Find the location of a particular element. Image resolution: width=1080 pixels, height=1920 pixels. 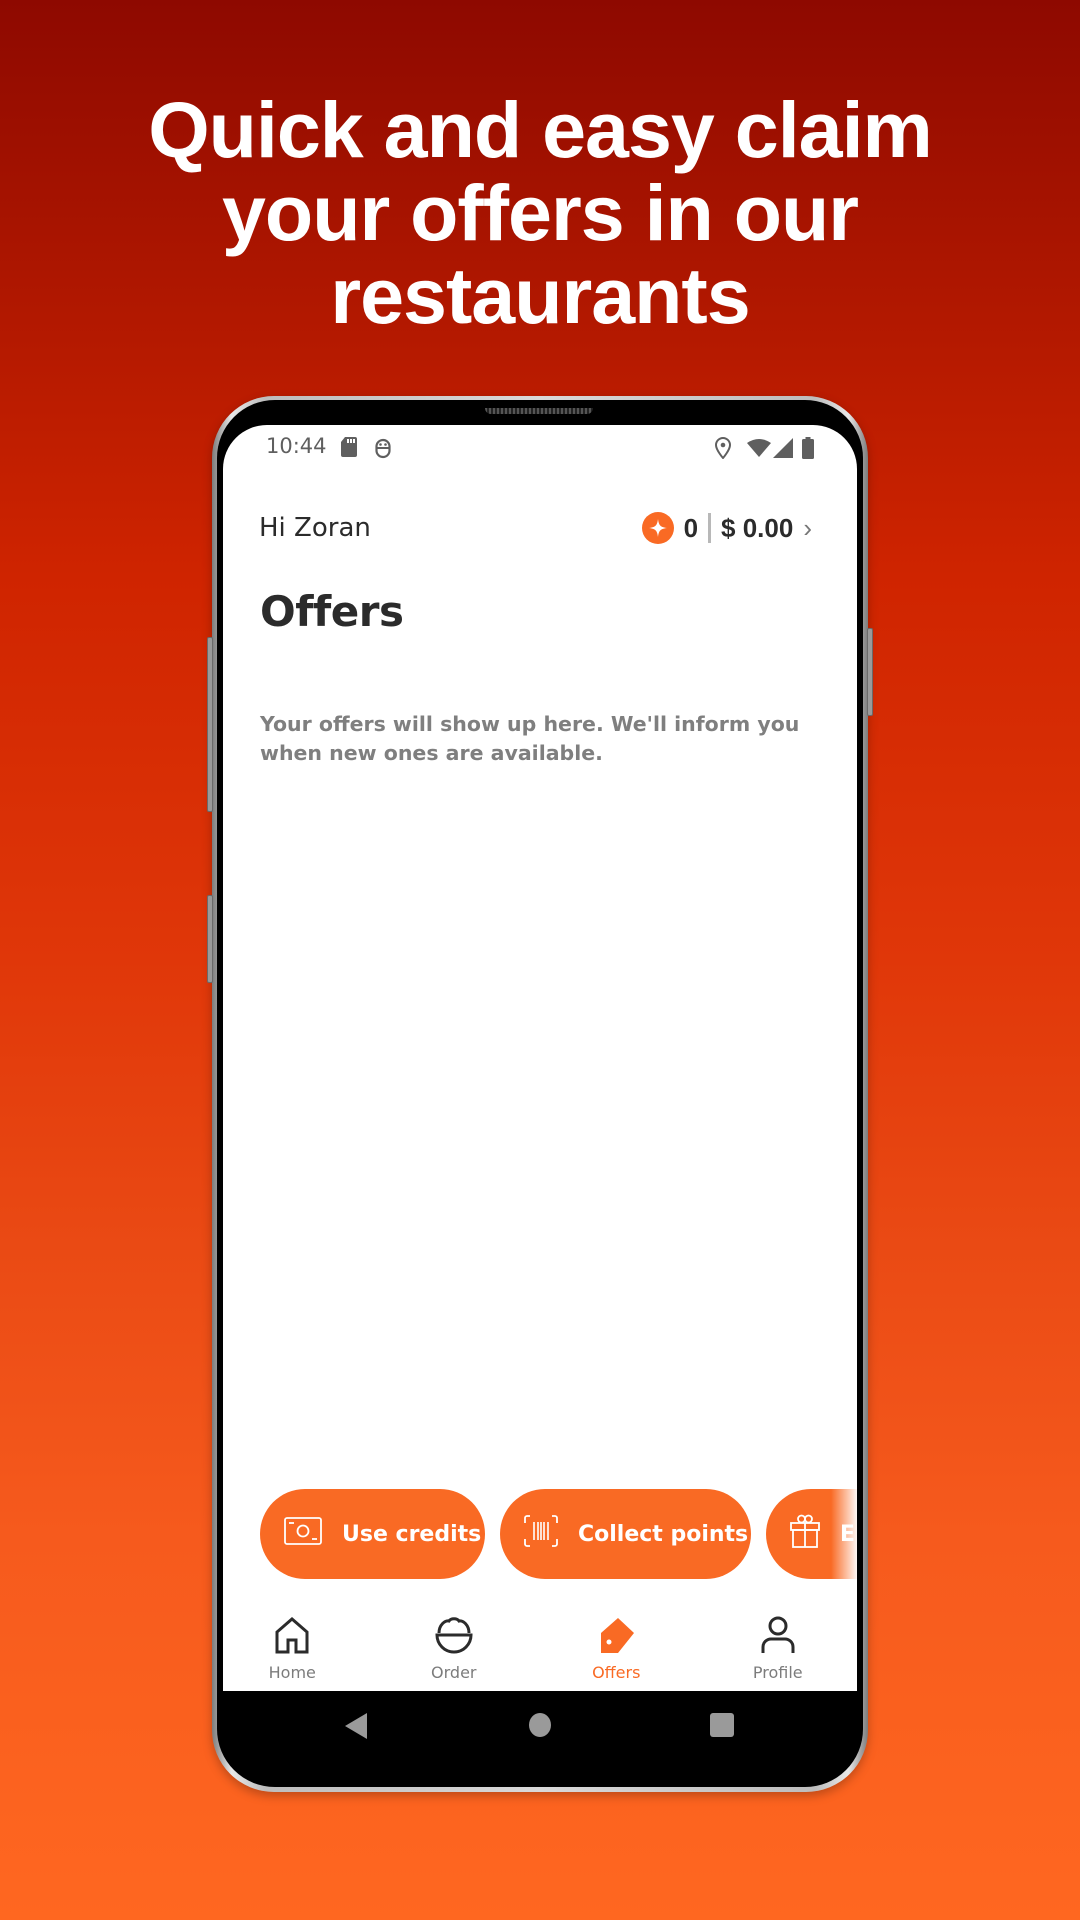

battery-icon is located at coordinates (808, 450).